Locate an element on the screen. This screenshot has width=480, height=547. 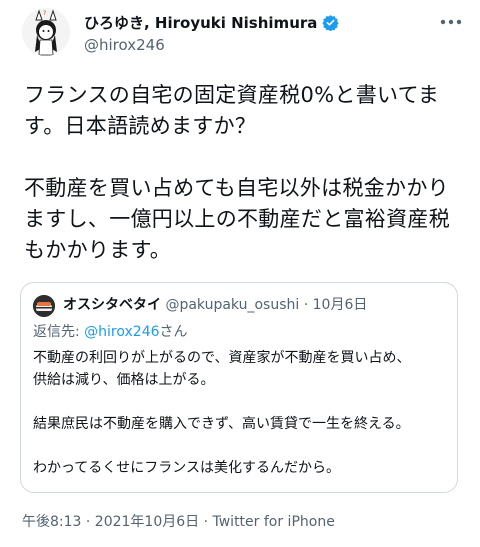
reply-prefix: 返信先: is located at coordinates (59, 332).